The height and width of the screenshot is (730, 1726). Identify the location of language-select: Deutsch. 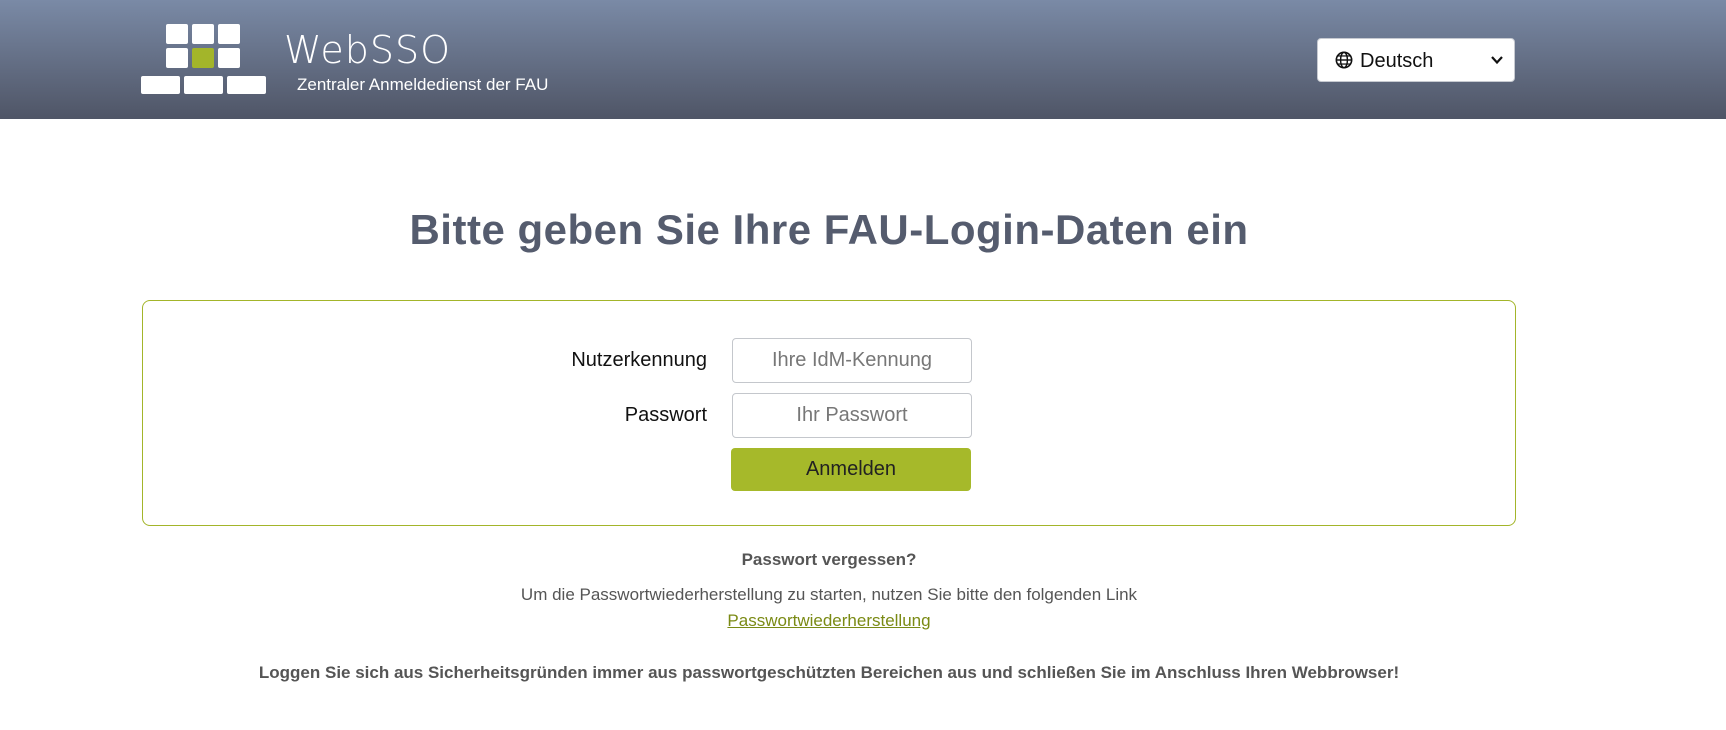
(1416, 60).